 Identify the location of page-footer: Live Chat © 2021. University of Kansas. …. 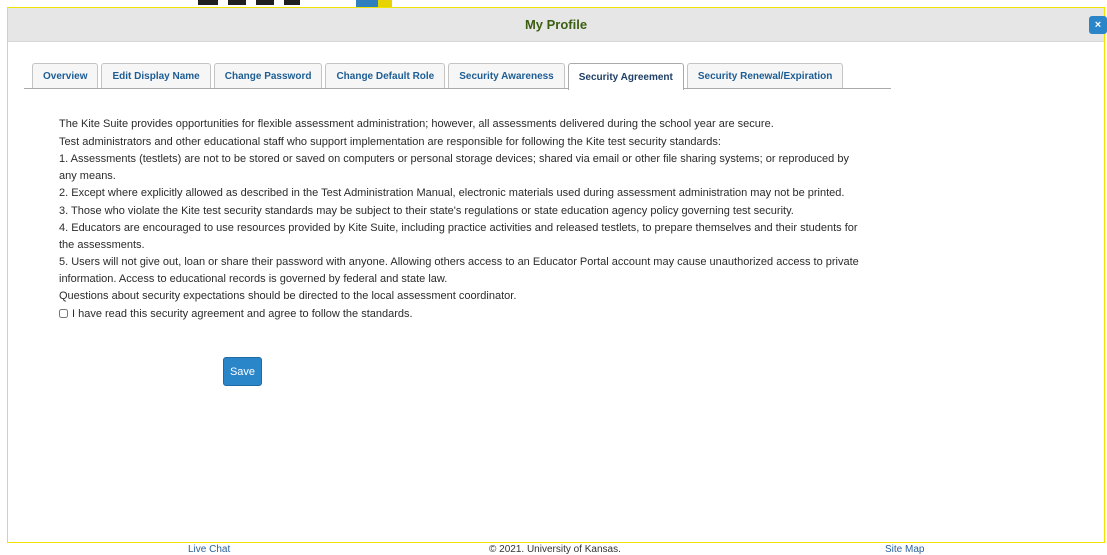
(553, 549).